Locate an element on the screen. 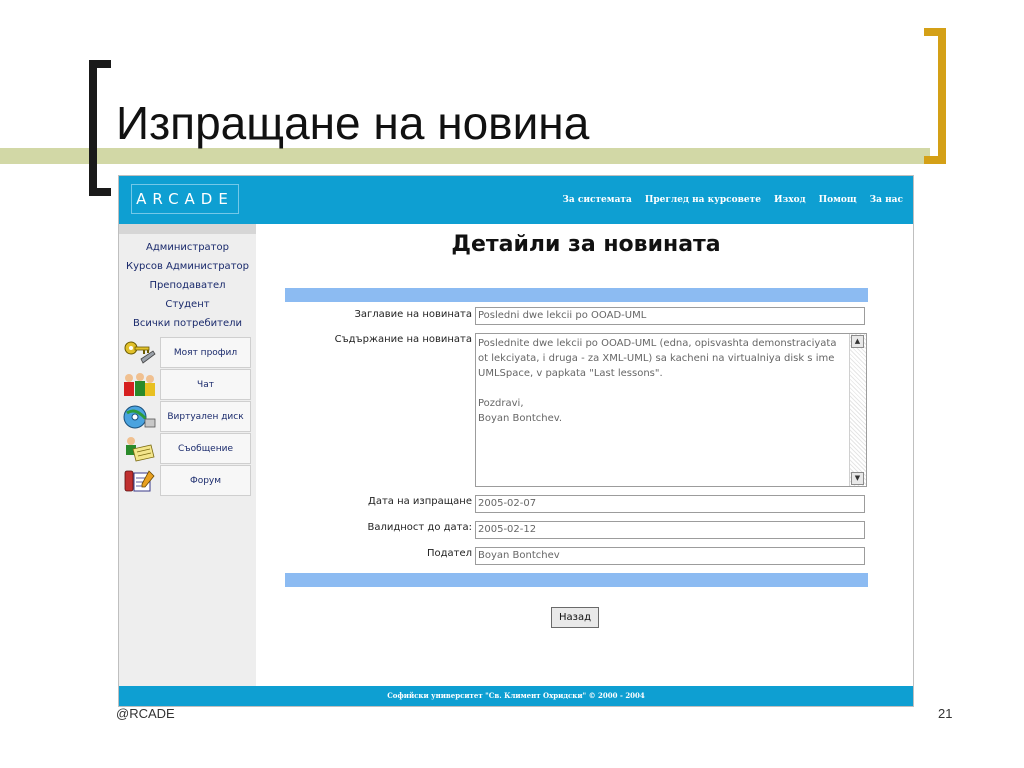 Image resolution: width=1024 pixels, height=768 pixels. nav-about-us-link: За нас is located at coordinates (886, 200).